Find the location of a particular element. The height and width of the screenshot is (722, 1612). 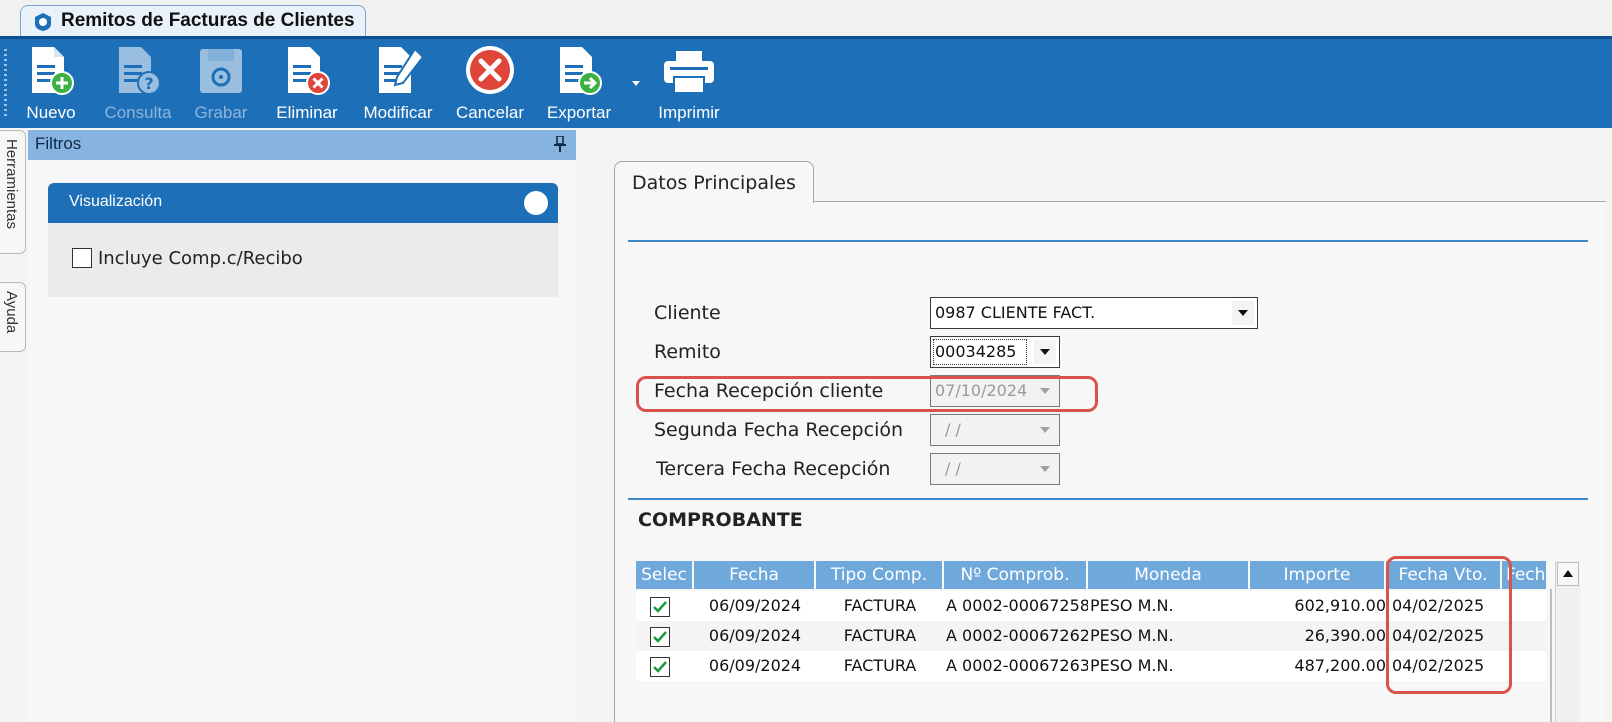

document-tab: Remitos de Facturas de Clientes is located at coordinates (193, 20).